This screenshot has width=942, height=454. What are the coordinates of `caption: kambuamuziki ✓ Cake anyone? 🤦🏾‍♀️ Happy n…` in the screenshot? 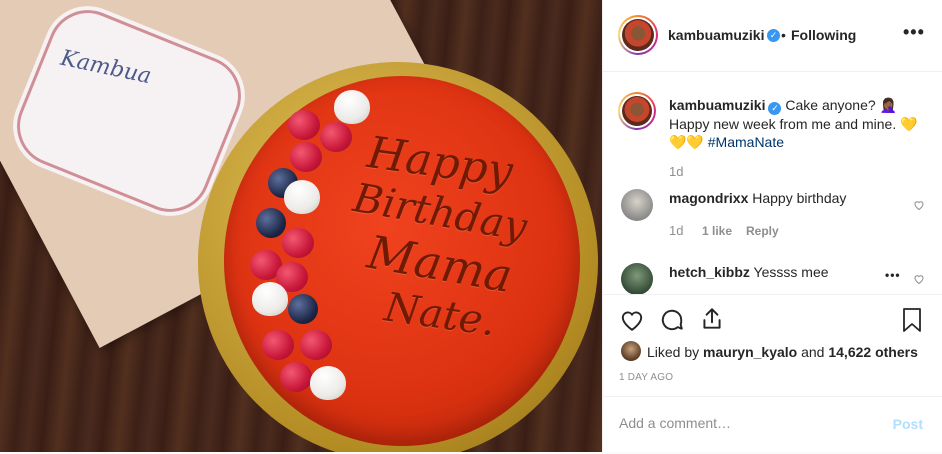 It's located at (797, 123).